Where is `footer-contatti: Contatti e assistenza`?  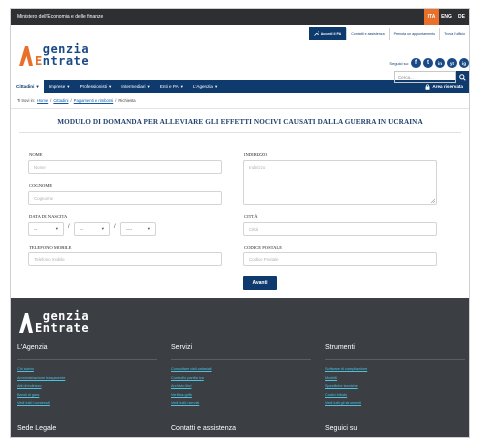 footer-contatti: Contatti e assistenza is located at coordinates (203, 428).